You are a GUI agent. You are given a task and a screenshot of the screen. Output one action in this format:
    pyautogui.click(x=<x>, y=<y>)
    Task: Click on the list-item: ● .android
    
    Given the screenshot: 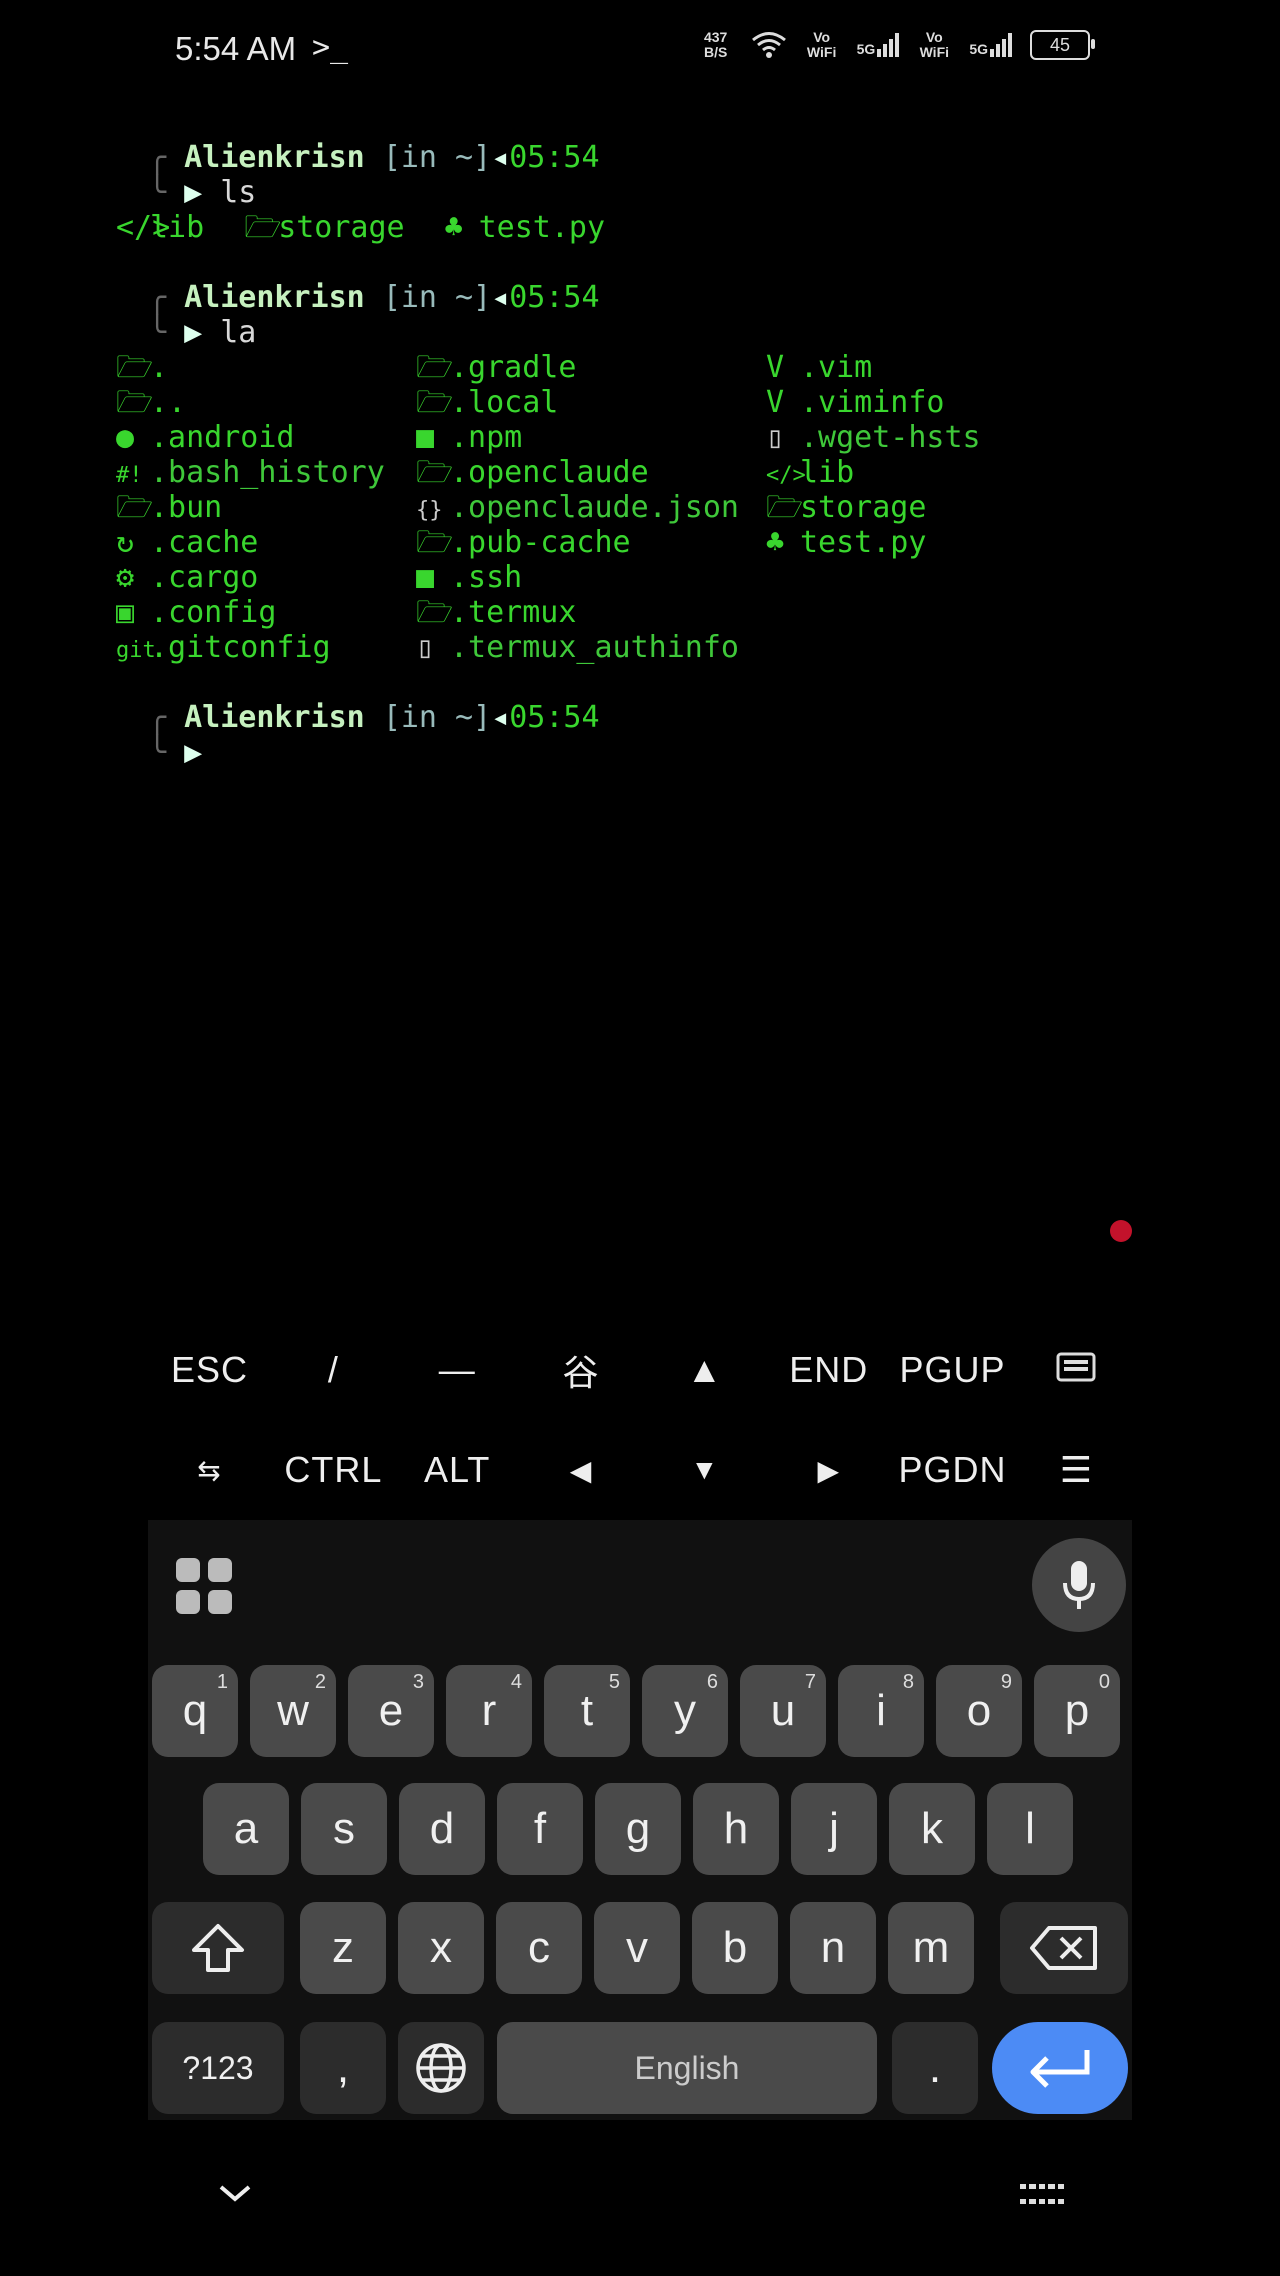 What is the action you would take?
    pyautogui.click(x=205, y=437)
    